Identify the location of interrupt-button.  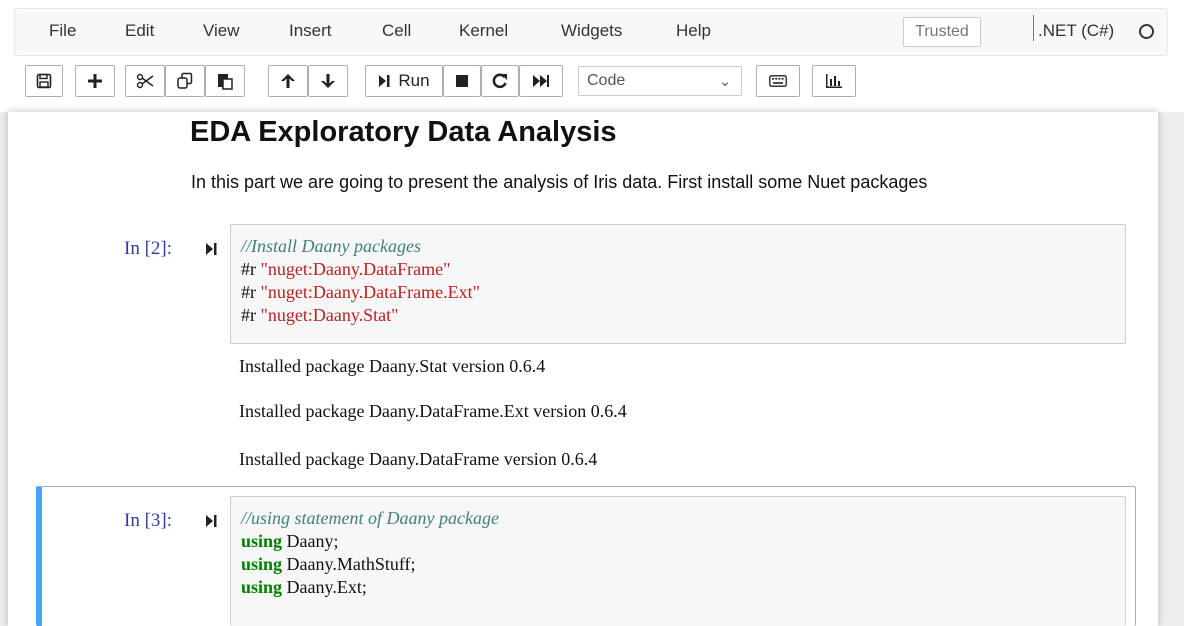
(462, 81).